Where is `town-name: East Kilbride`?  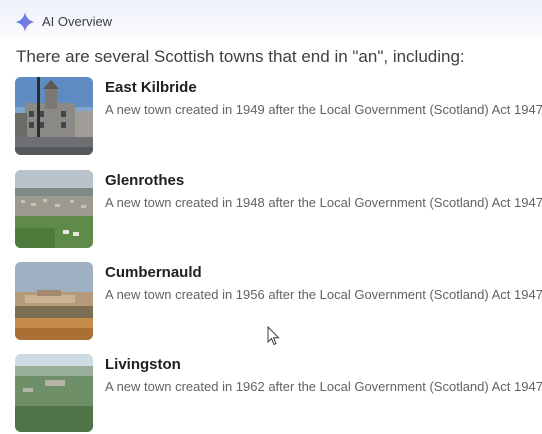
town-name: East Kilbride is located at coordinates (151, 87).